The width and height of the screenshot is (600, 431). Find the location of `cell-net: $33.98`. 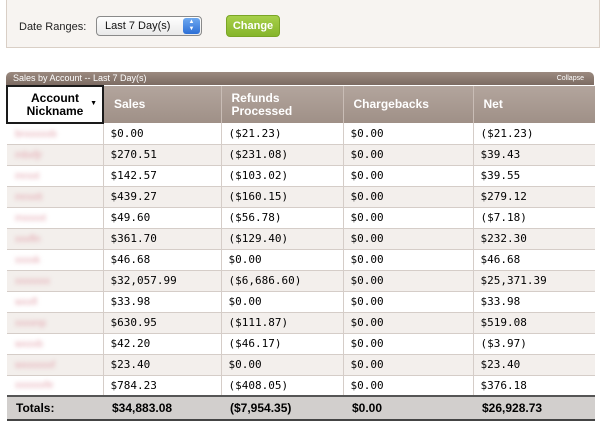

cell-net: $33.98 is located at coordinates (533, 302).